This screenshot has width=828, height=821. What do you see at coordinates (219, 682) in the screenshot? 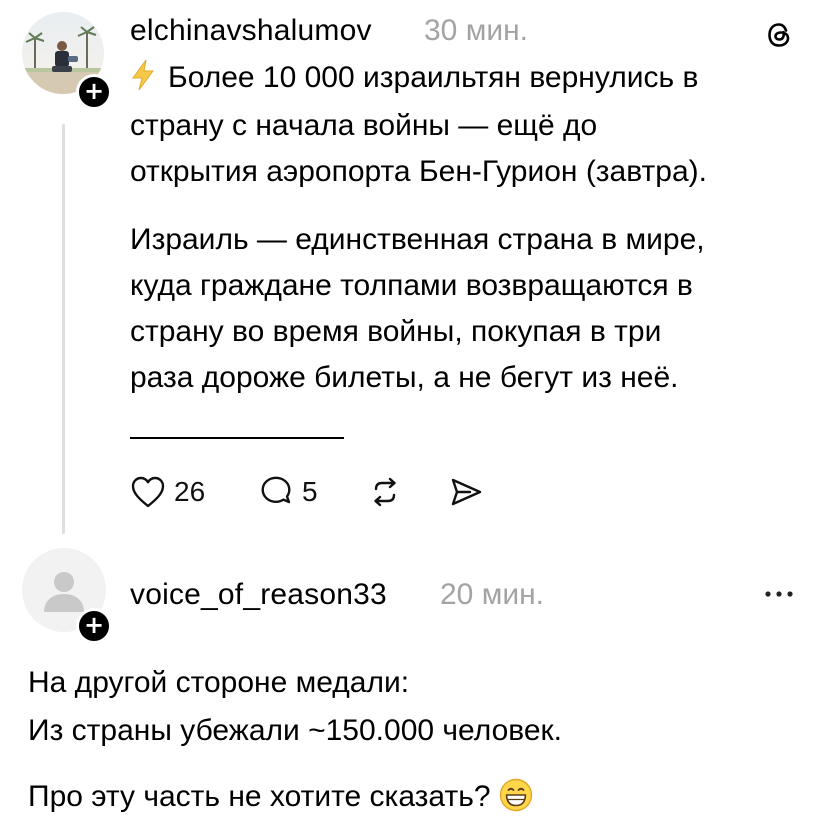
I see `reply-text-line-1: На другой стороне медали:` at bounding box center [219, 682].